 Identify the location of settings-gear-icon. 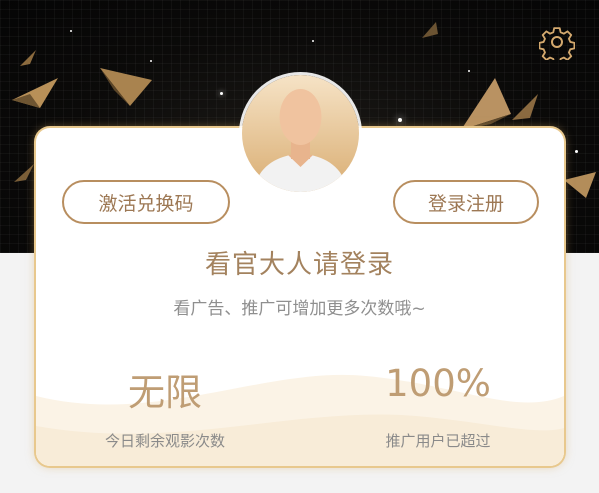
(557, 42).